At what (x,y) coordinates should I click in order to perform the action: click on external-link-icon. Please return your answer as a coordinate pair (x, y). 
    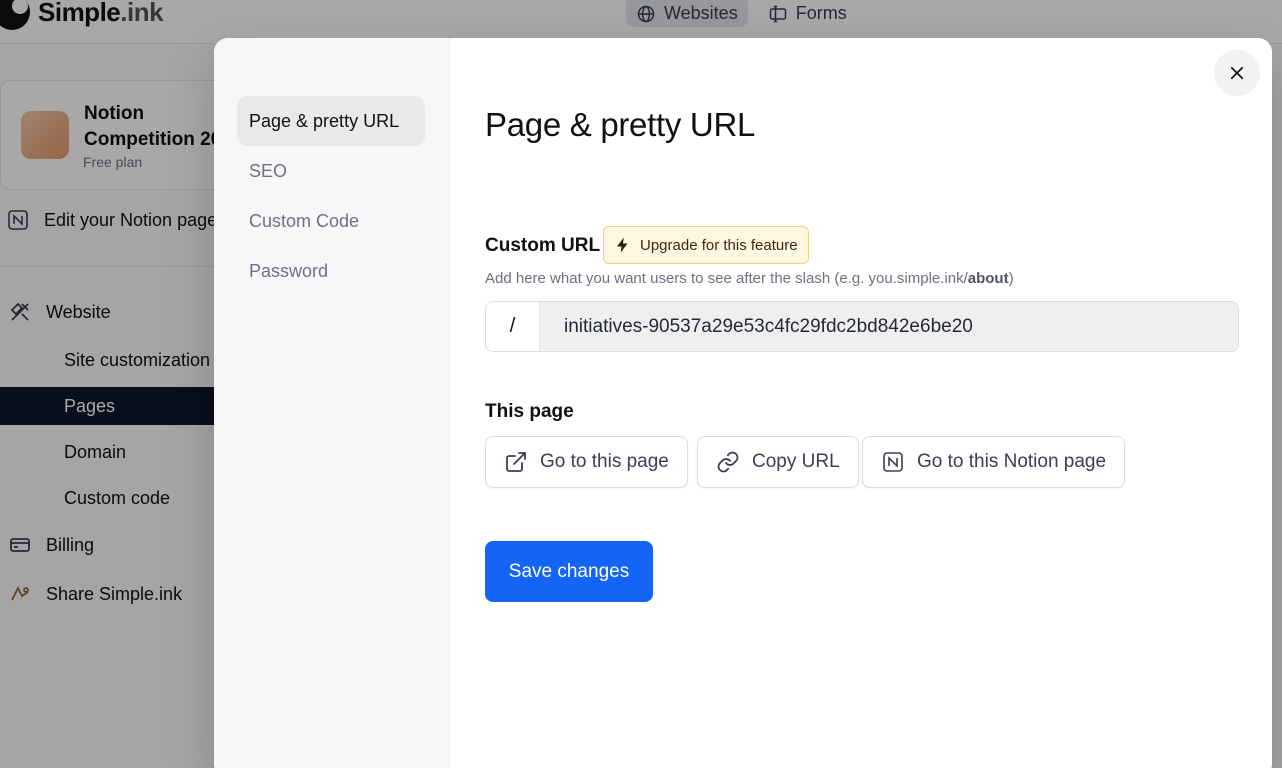
    Looking at the image, I should click on (516, 462).